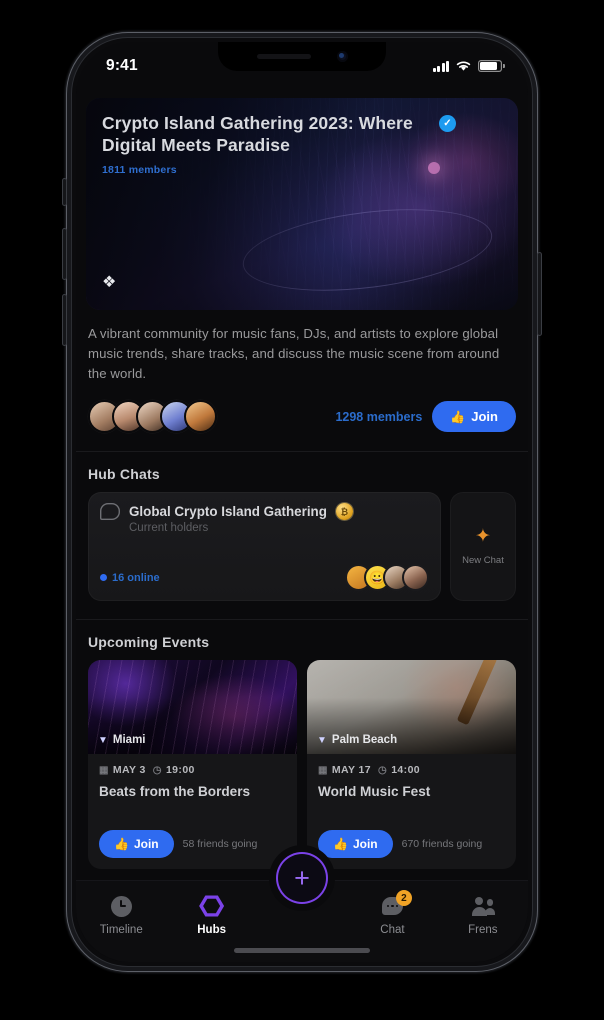 This screenshot has height=1020, width=604. I want to click on wifi-icon, so click(463, 66).